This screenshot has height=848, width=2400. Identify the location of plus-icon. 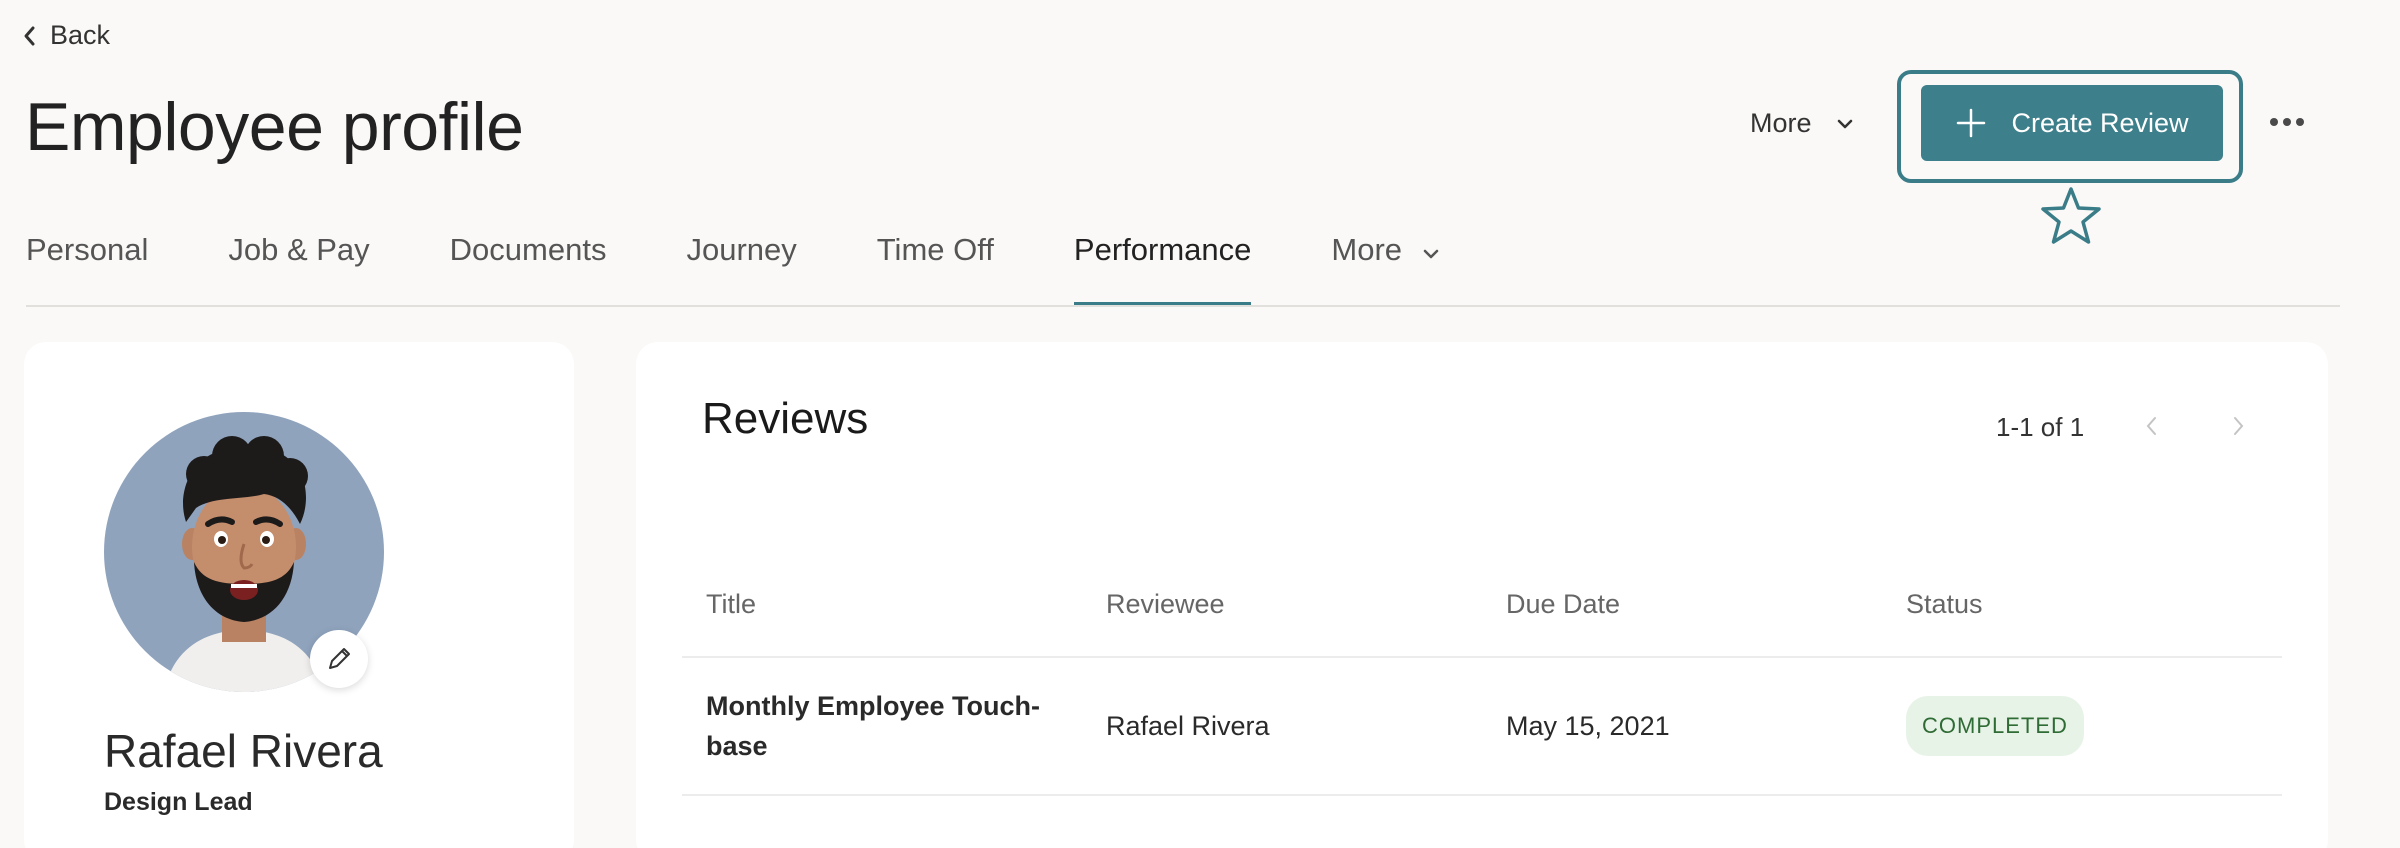
(1971, 123).